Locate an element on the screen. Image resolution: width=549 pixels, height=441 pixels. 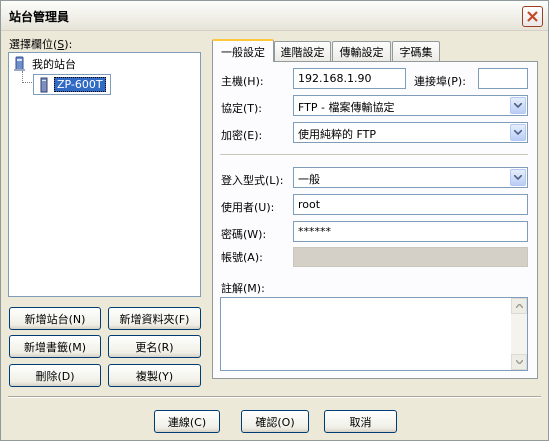
tree-connector is located at coordinates (27, 82).